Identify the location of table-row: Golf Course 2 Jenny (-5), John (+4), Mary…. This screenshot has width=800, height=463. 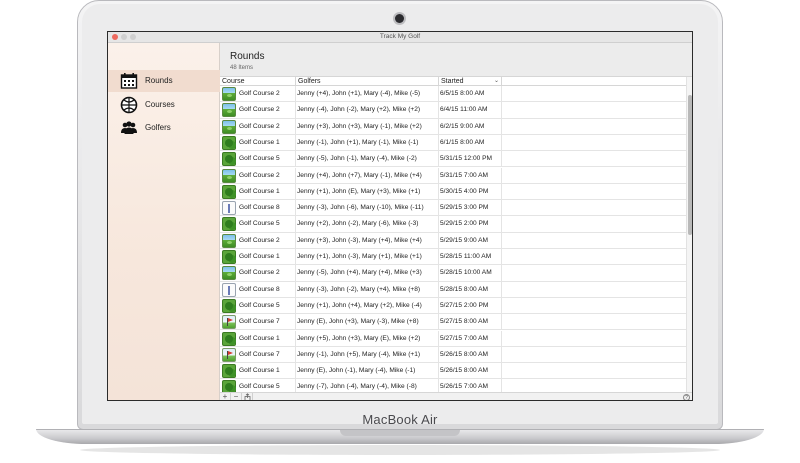
(453, 273).